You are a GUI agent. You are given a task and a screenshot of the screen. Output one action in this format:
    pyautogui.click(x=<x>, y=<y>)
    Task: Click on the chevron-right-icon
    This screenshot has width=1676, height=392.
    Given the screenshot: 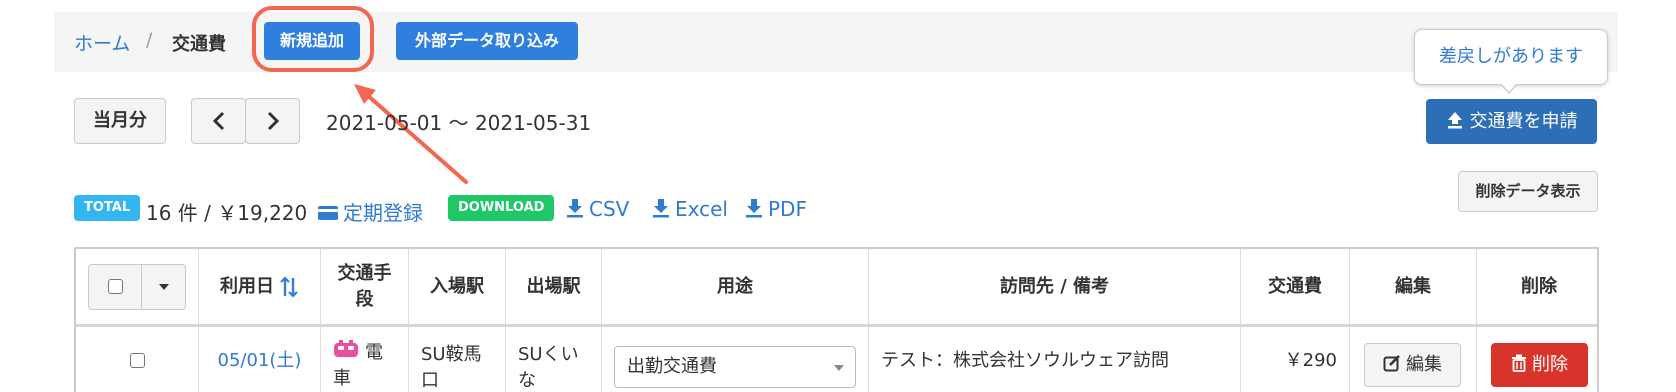 What is the action you would take?
    pyautogui.click(x=273, y=121)
    